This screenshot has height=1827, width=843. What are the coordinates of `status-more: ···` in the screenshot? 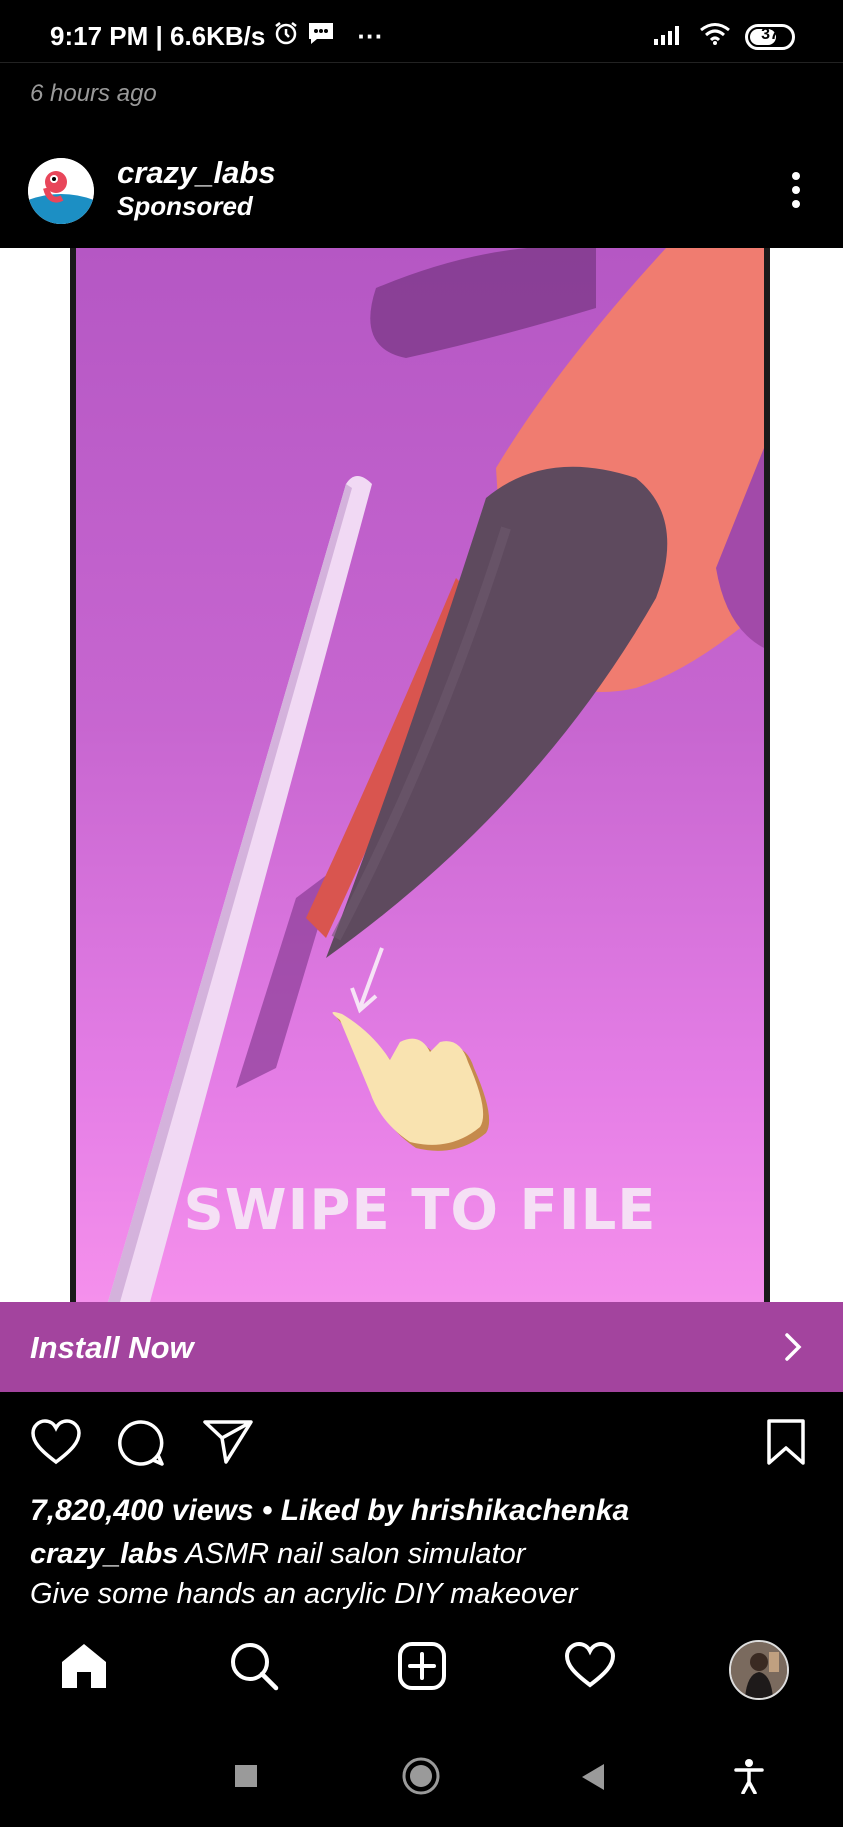 It's located at (370, 36).